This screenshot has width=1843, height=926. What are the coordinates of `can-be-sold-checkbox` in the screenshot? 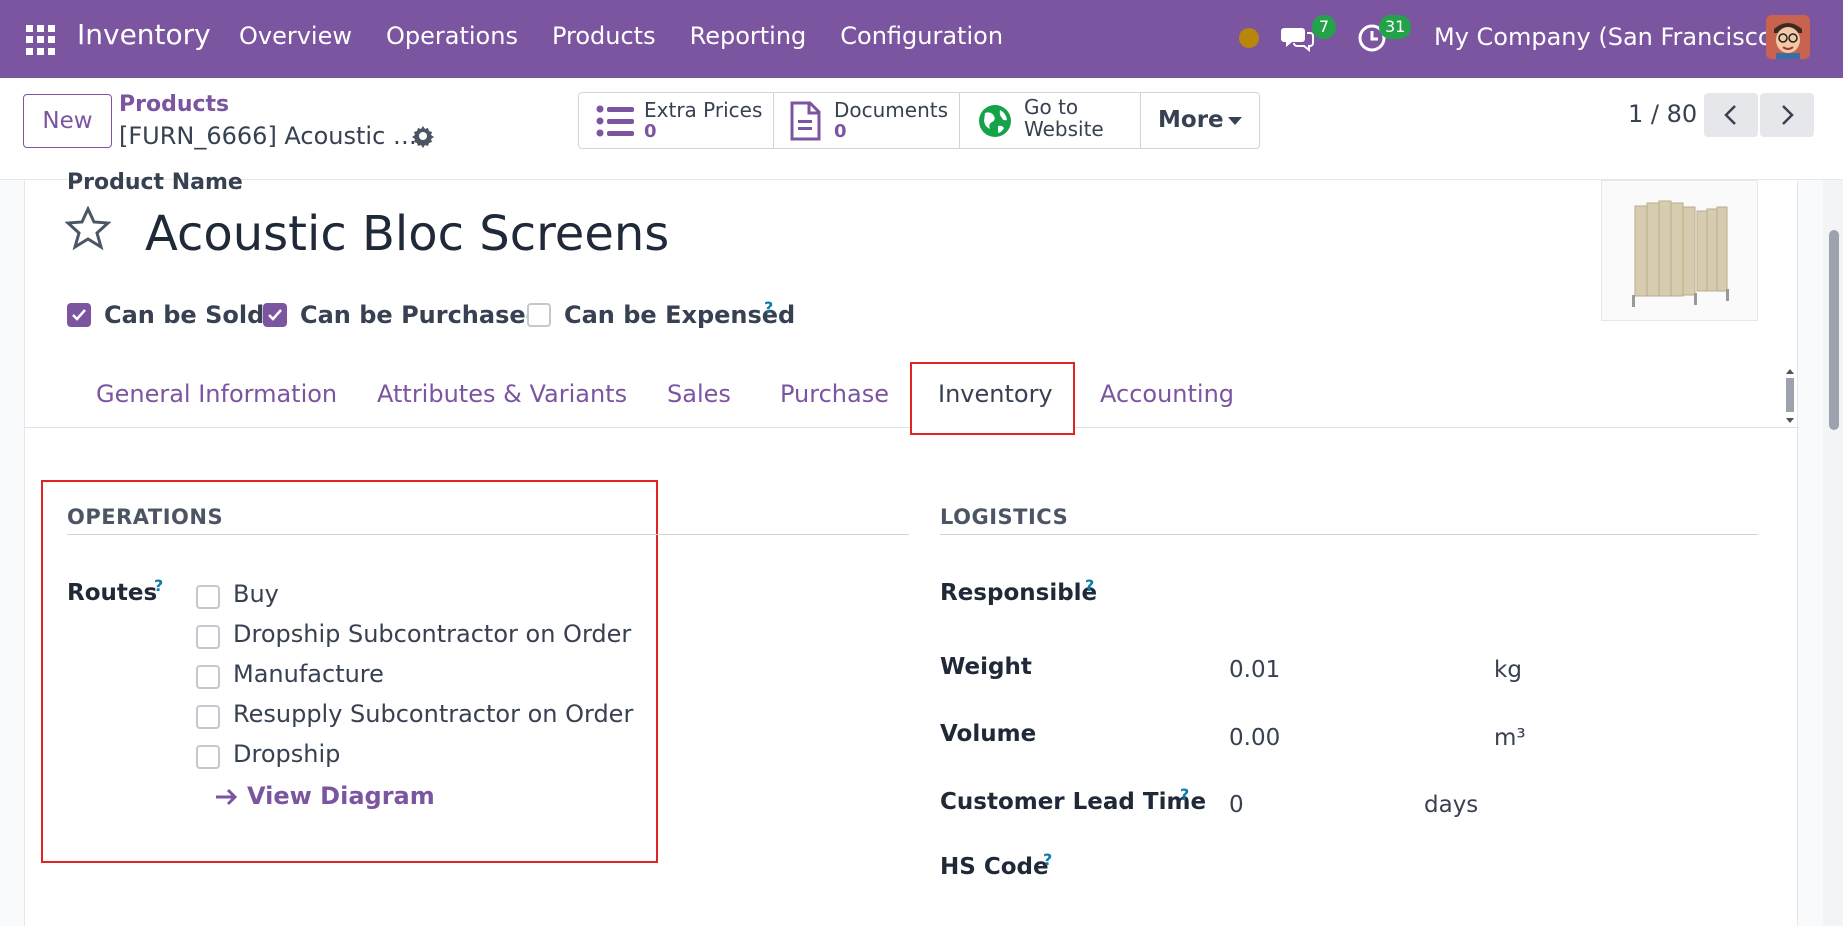 It's located at (79, 315).